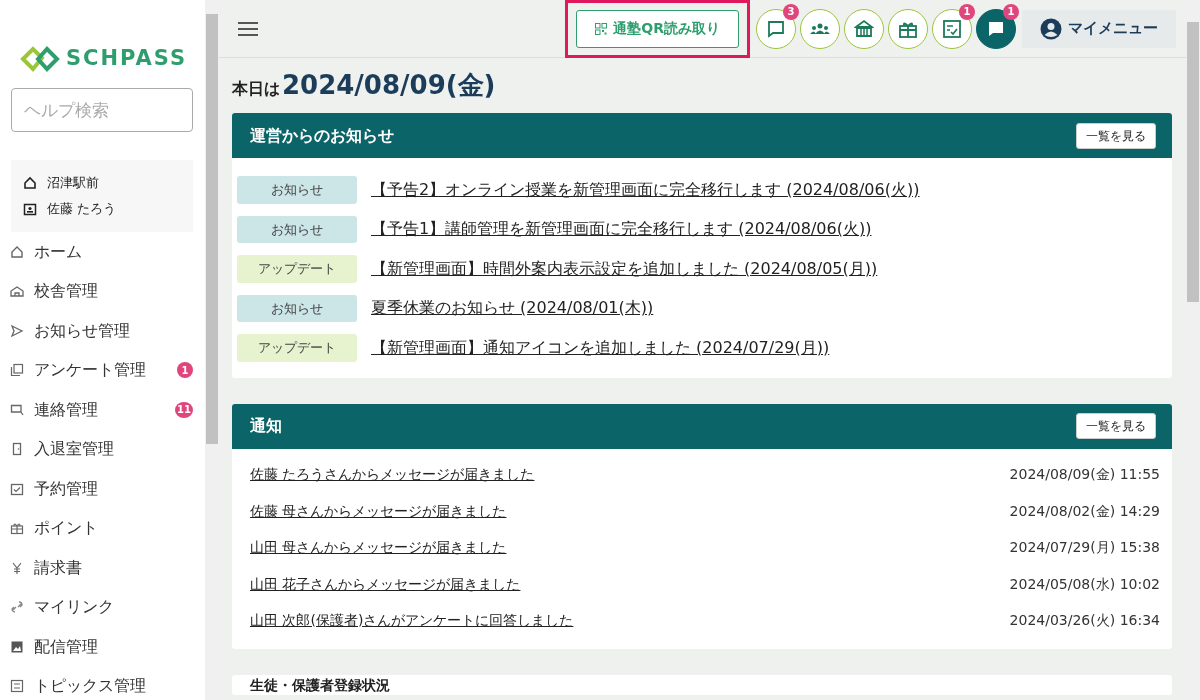 This screenshot has width=1200, height=700. I want to click on sidebar-item: 予約管理, so click(102, 489).